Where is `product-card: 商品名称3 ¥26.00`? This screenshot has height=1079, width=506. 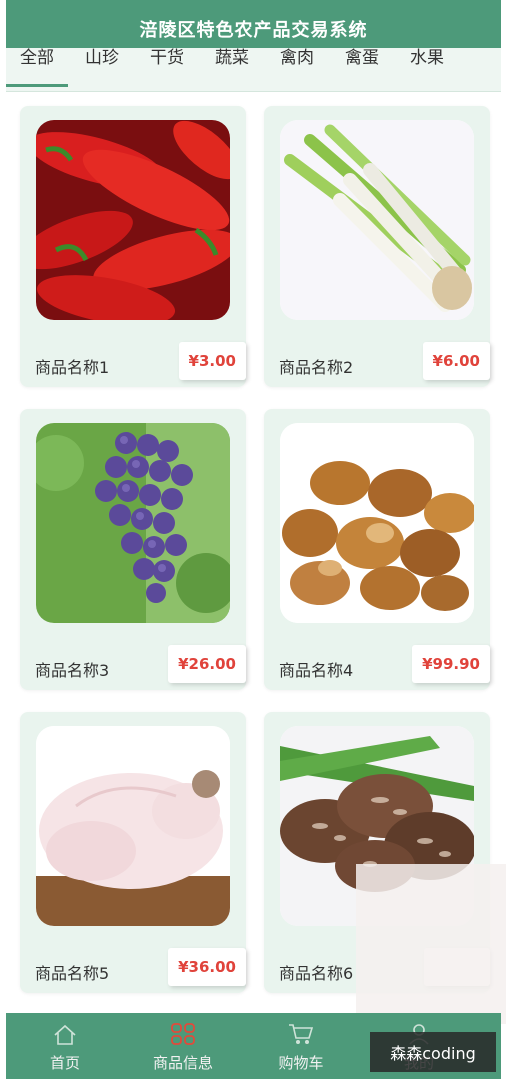 product-card: 商品名称3 ¥26.00 is located at coordinates (133, 549).